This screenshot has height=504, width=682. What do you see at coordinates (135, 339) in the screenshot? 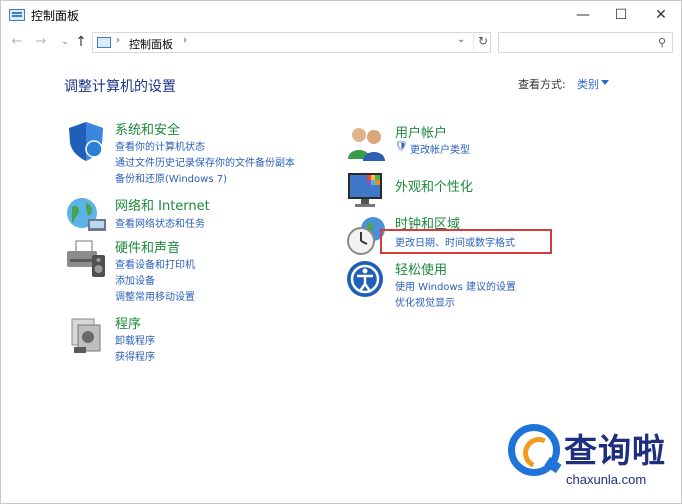
I see `category-link: 卸载程序` at bounding box center [135, 339].